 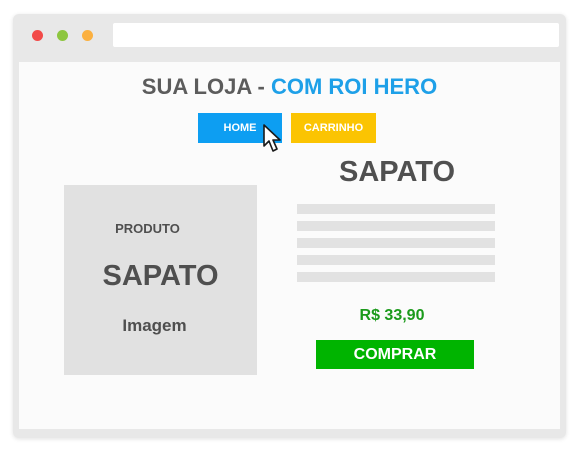 I want to click on mouse-pointer-icon, so click(x=272, y=138).